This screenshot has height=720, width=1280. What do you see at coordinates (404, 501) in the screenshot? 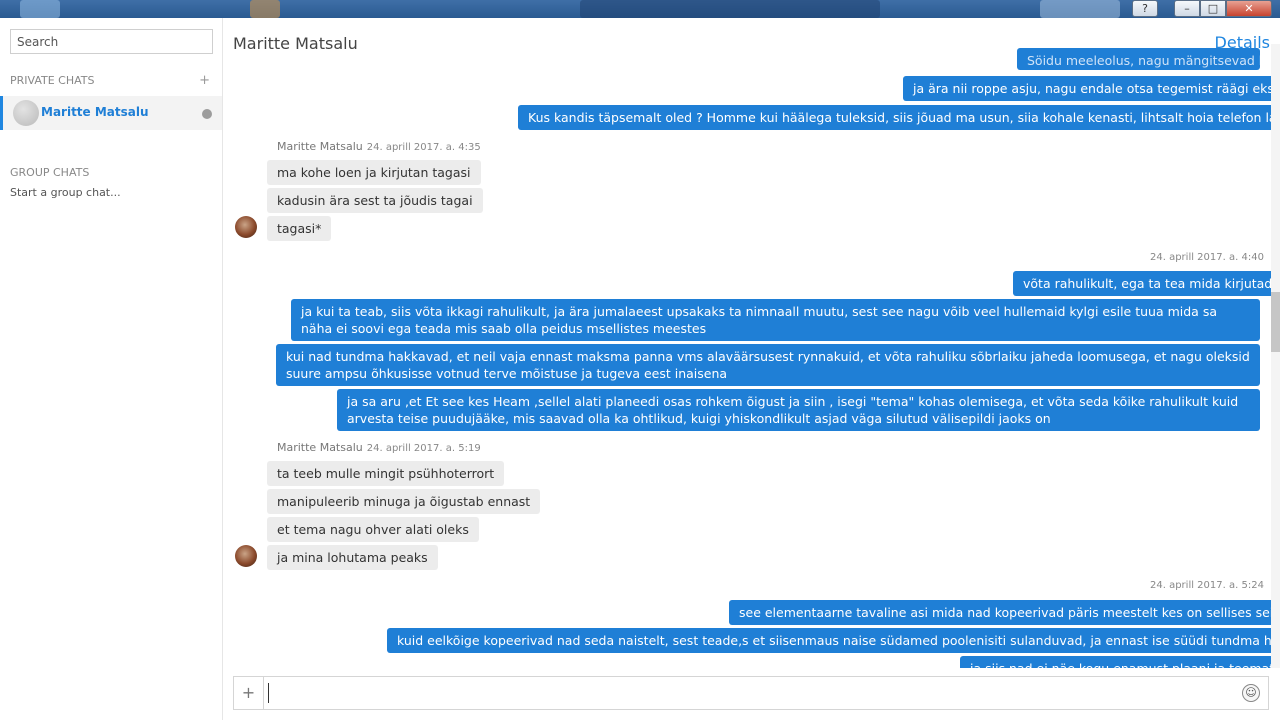
I see `message-incoming: manipuleerib minuga ja õigustab ennast` at bounding box center [404, 501].